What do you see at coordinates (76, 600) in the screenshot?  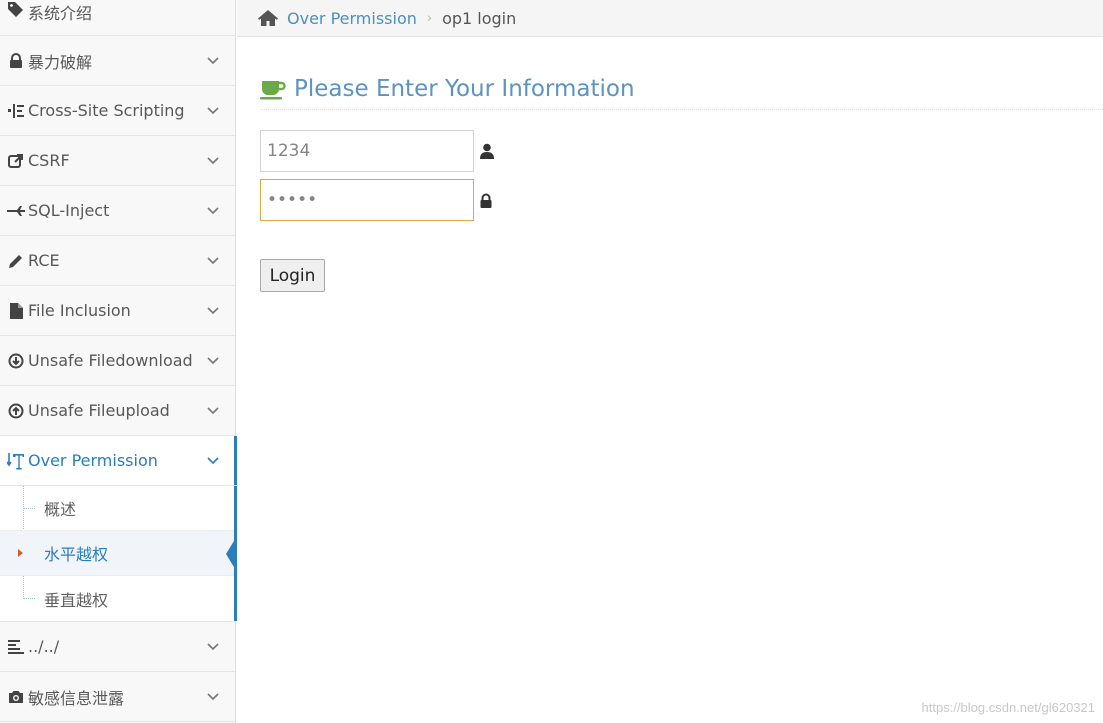 I see `submenu-item-label: 垂直越权` at bounding box center [76, 600].